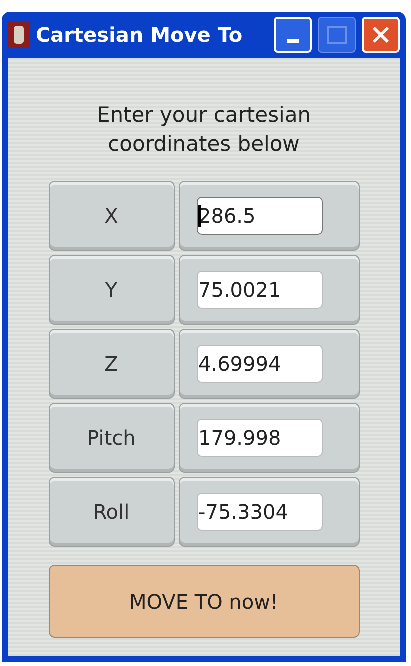 The width and height of the screenshot is (411, 666). What do you see at coordinates (259, 364) in the screenshot?
I see `value-input: 4.69994` at bounding box center [259, 364].